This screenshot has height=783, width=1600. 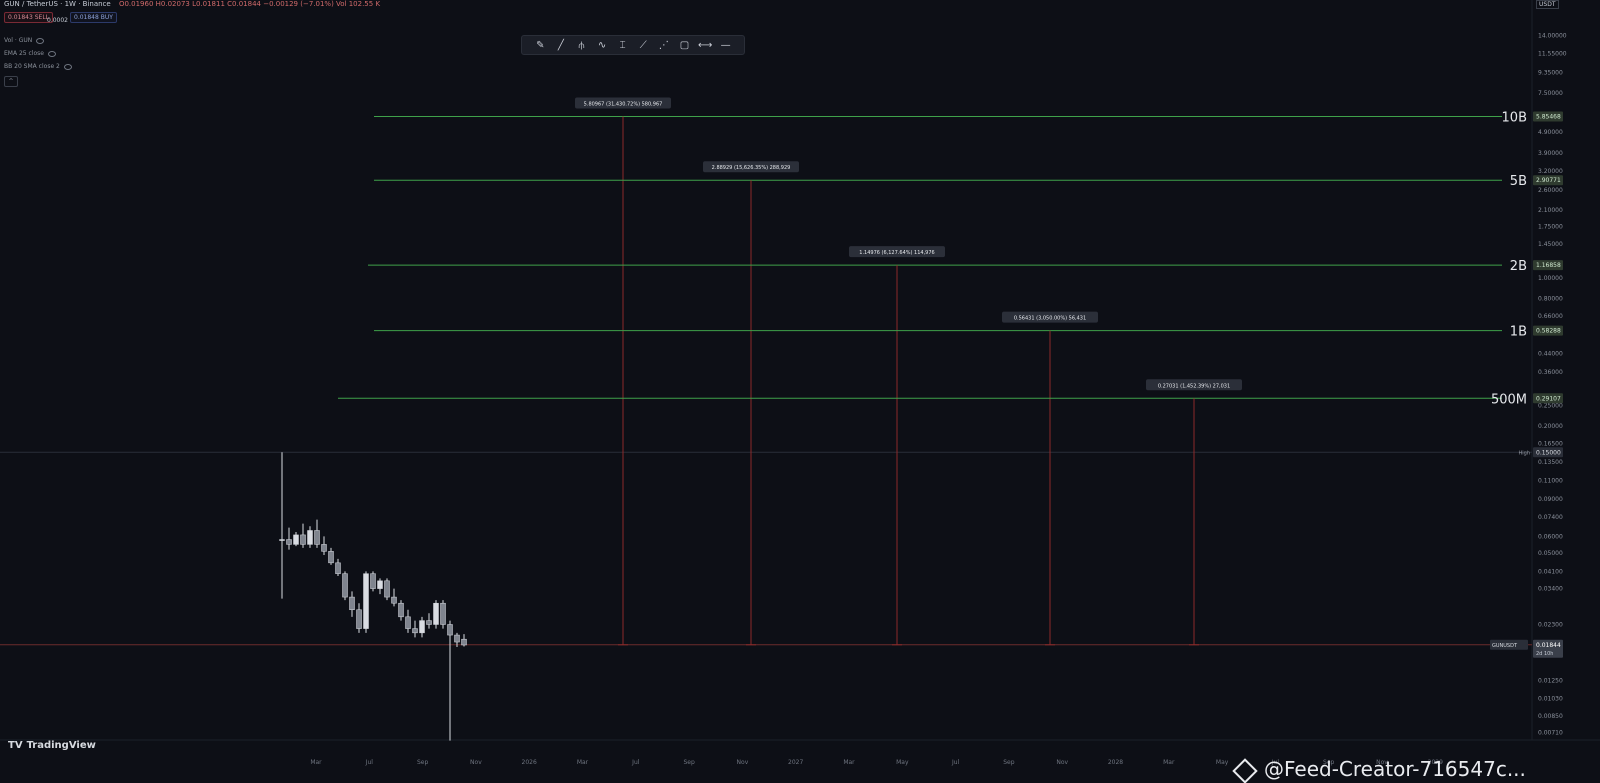 I want to click on level-axis-label: 1.16858, so click(x=1548, y=265).